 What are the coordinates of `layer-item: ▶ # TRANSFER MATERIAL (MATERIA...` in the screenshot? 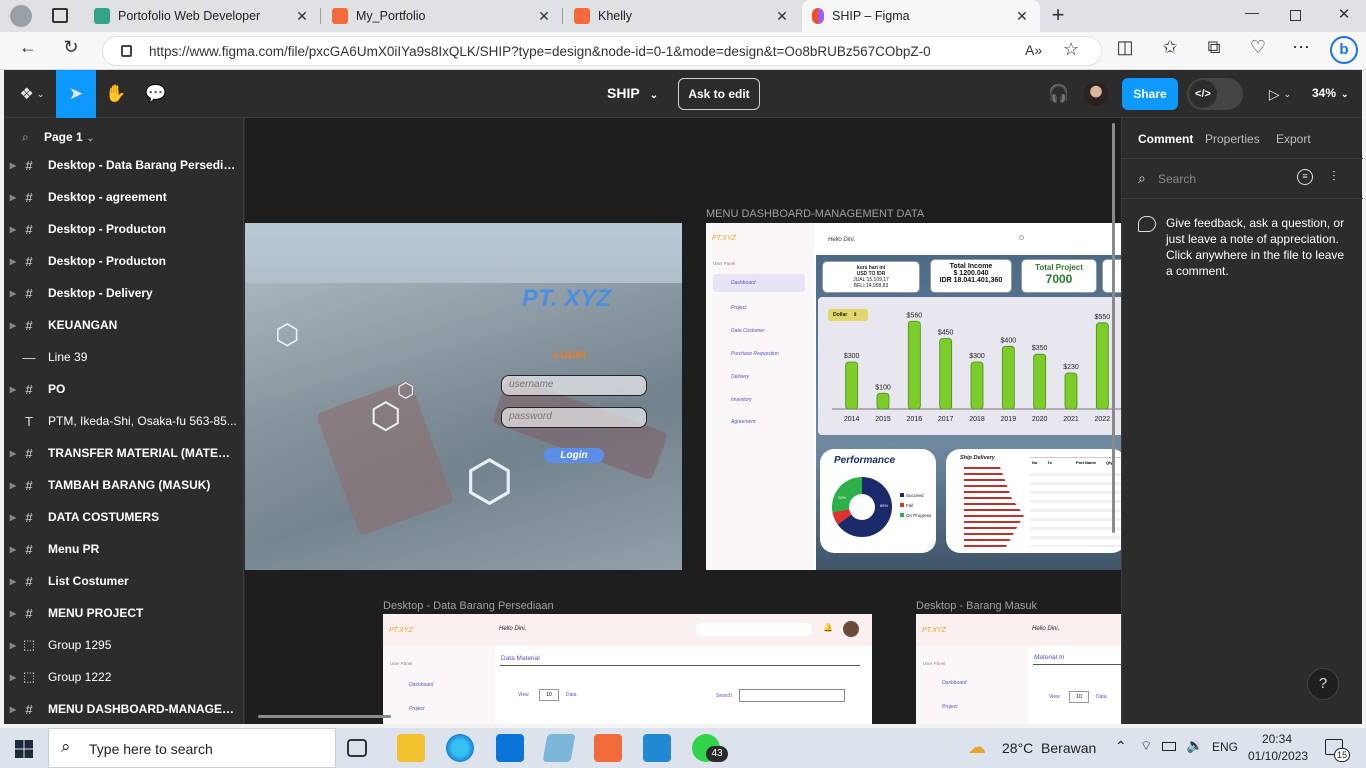 It's located at (123, 453).